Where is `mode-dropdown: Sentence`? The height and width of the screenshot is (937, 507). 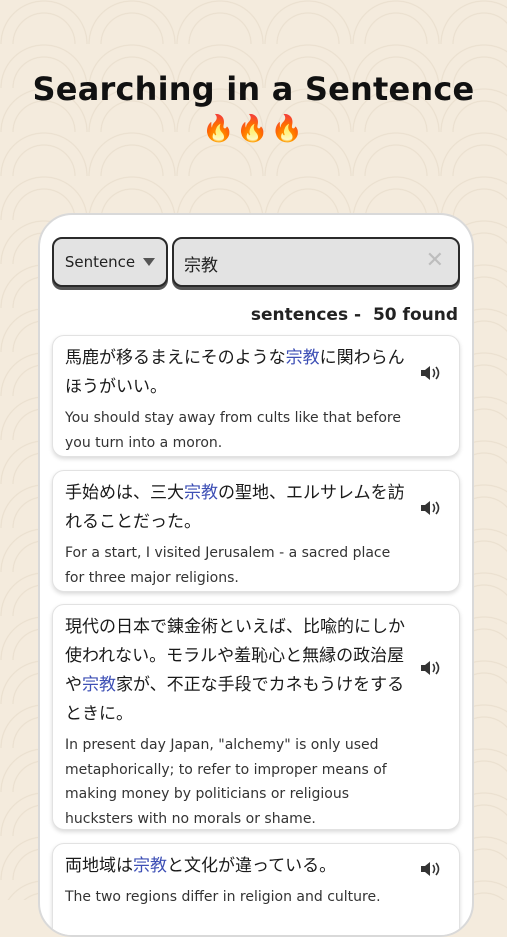 mode-dropdown: Sentence is located at coordinates (110, 262).